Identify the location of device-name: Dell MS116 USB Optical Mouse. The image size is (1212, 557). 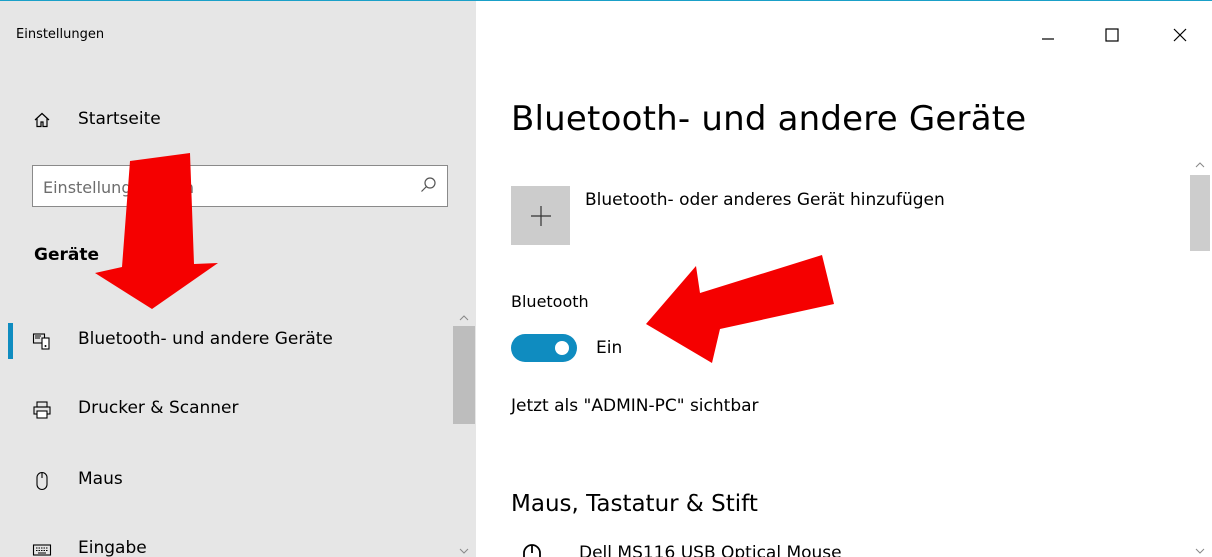
(710, 550).